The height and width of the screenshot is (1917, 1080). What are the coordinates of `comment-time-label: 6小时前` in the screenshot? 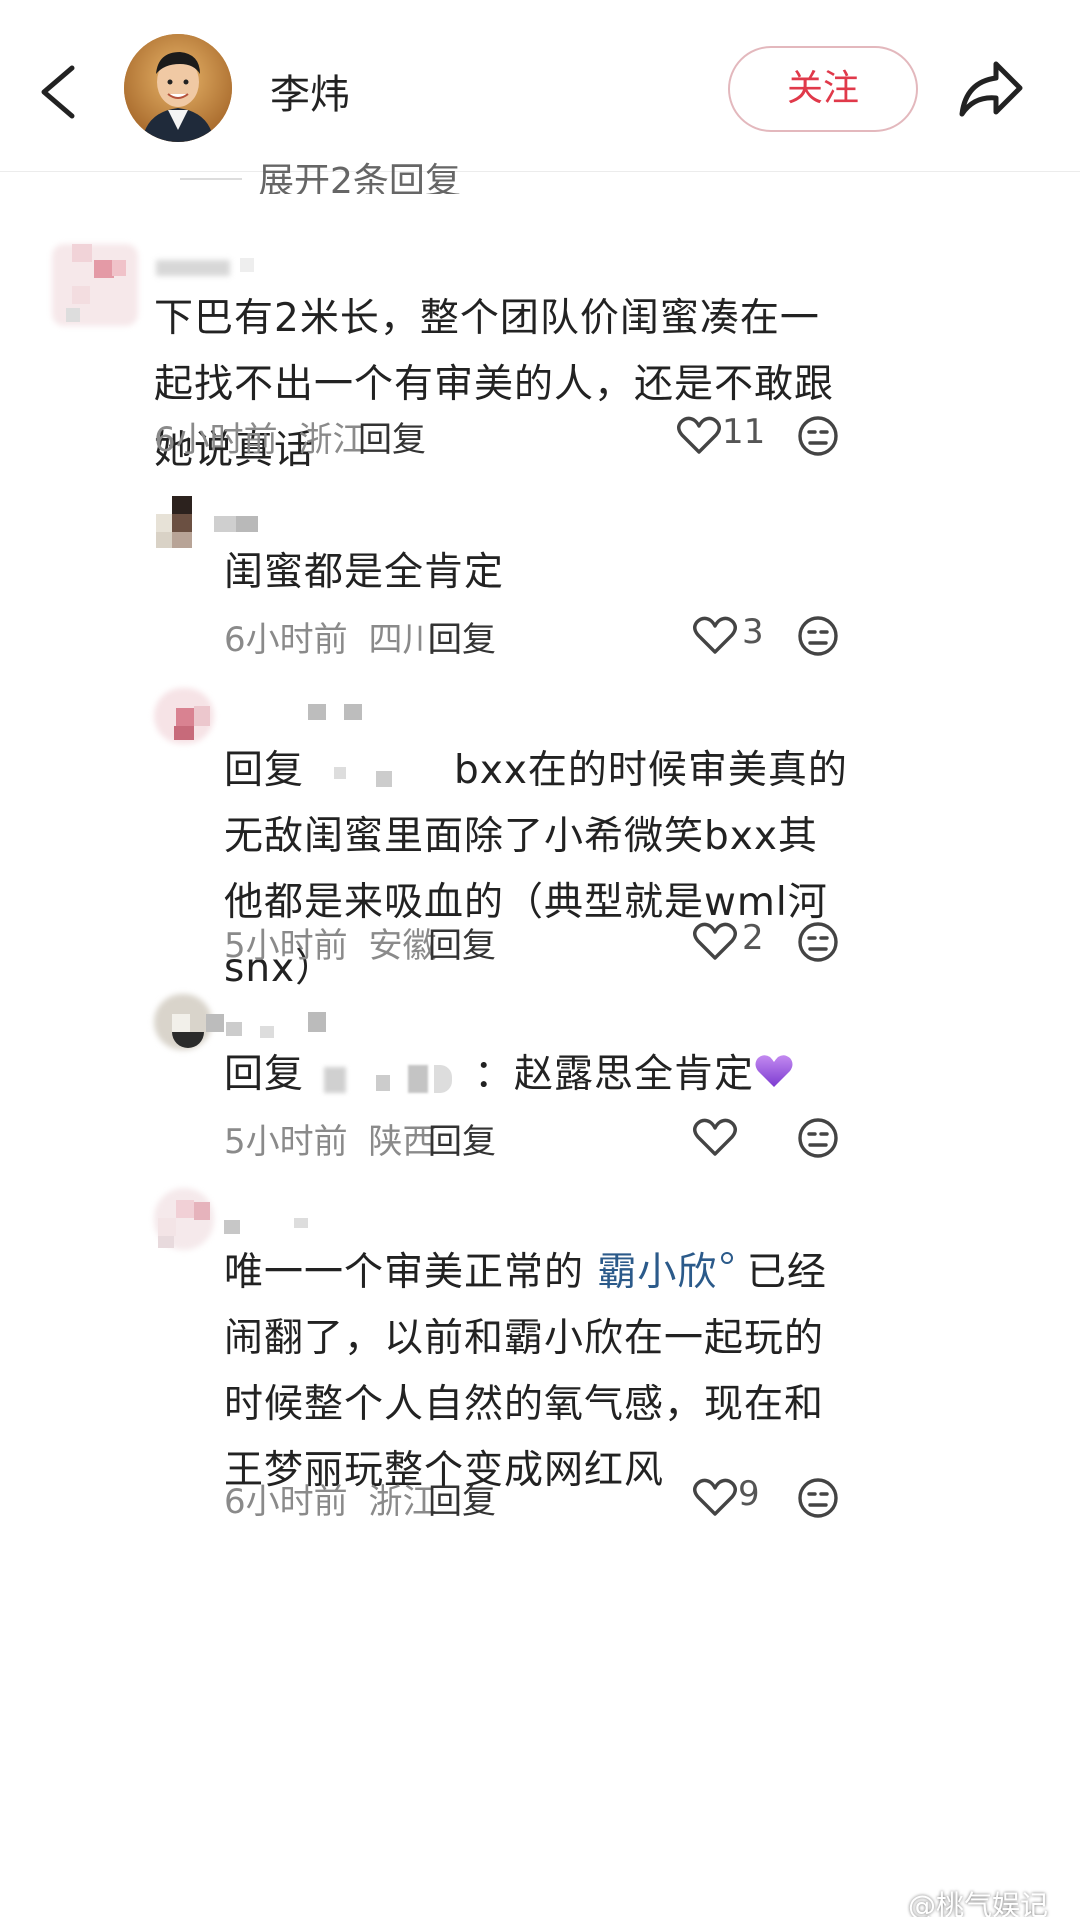 It's located at (216, 440).